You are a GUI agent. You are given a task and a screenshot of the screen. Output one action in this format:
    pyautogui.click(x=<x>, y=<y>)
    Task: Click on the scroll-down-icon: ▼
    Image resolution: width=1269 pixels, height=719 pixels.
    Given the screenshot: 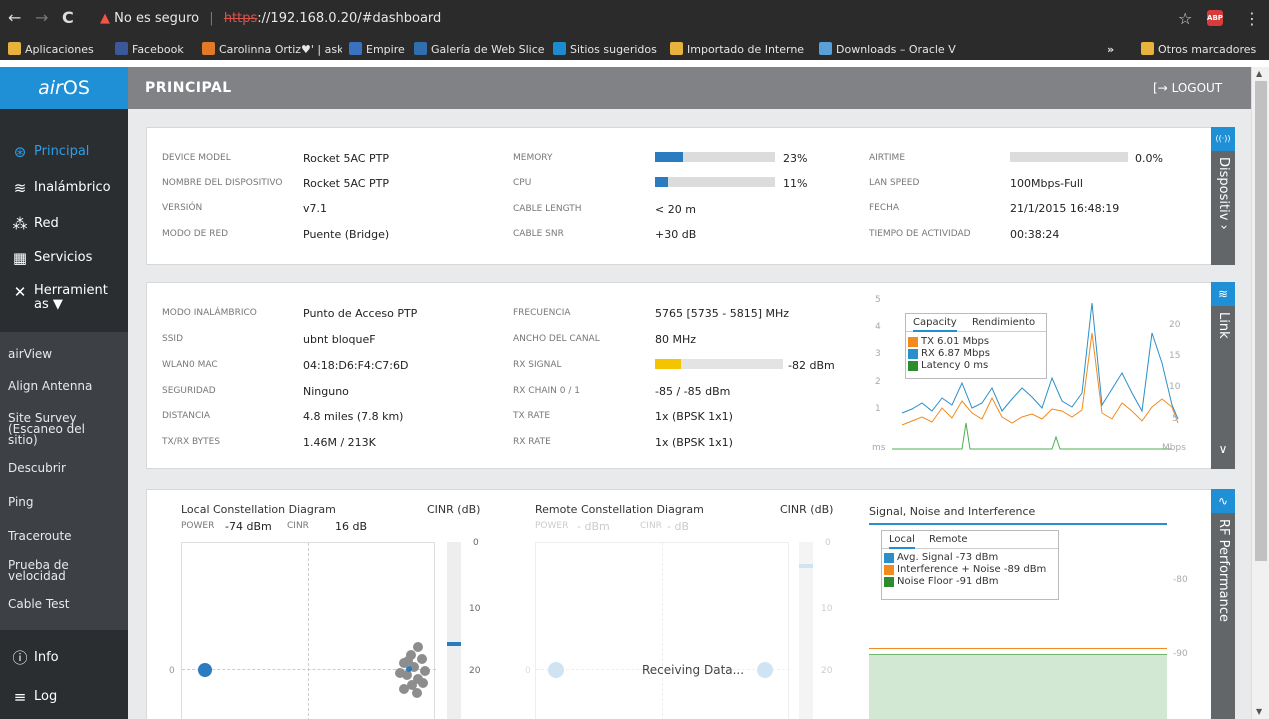 What is the action you would take?
    pyautogui.click(x=1259, y=711)
    